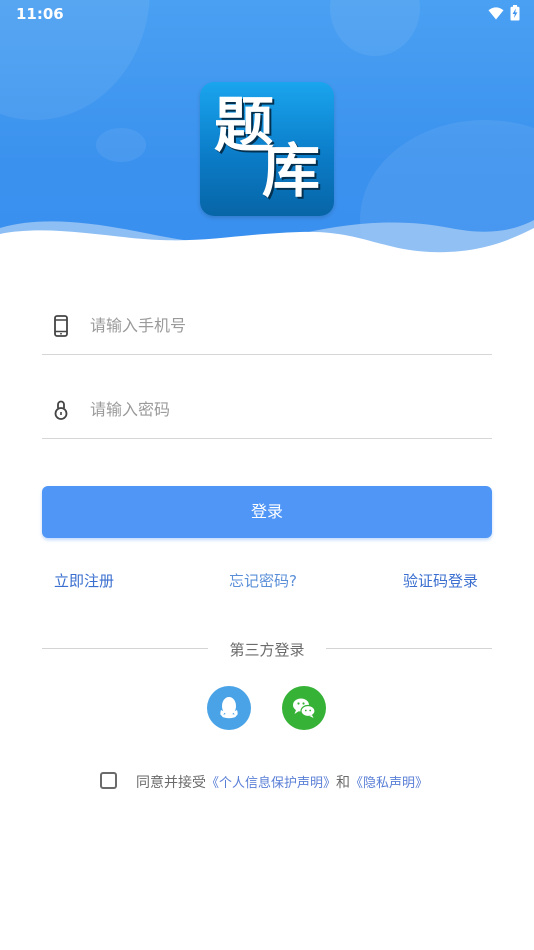  Describe the element at coordinates (267, 14) in the screenshot. I see `status-bar: 11:06` at that location.